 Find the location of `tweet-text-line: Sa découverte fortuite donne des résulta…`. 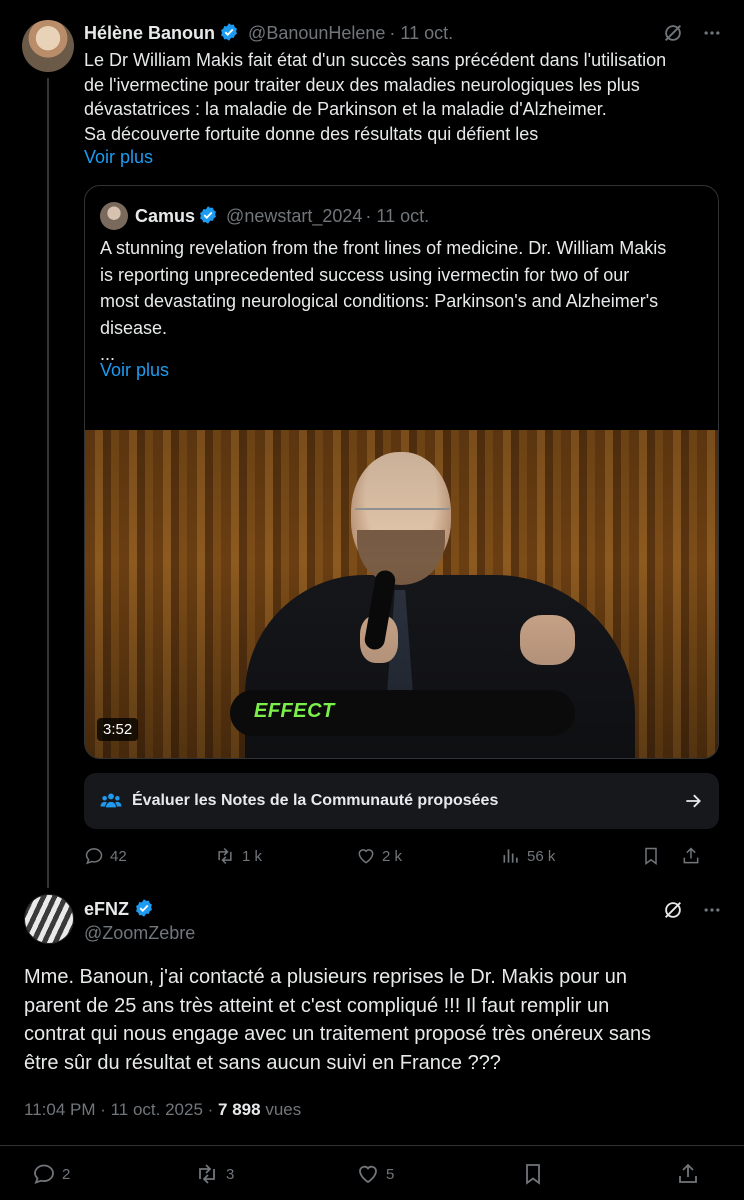

tweet-text-line: Sa découverte fortuite donne des résulta… is located at coordinates (311, 133).